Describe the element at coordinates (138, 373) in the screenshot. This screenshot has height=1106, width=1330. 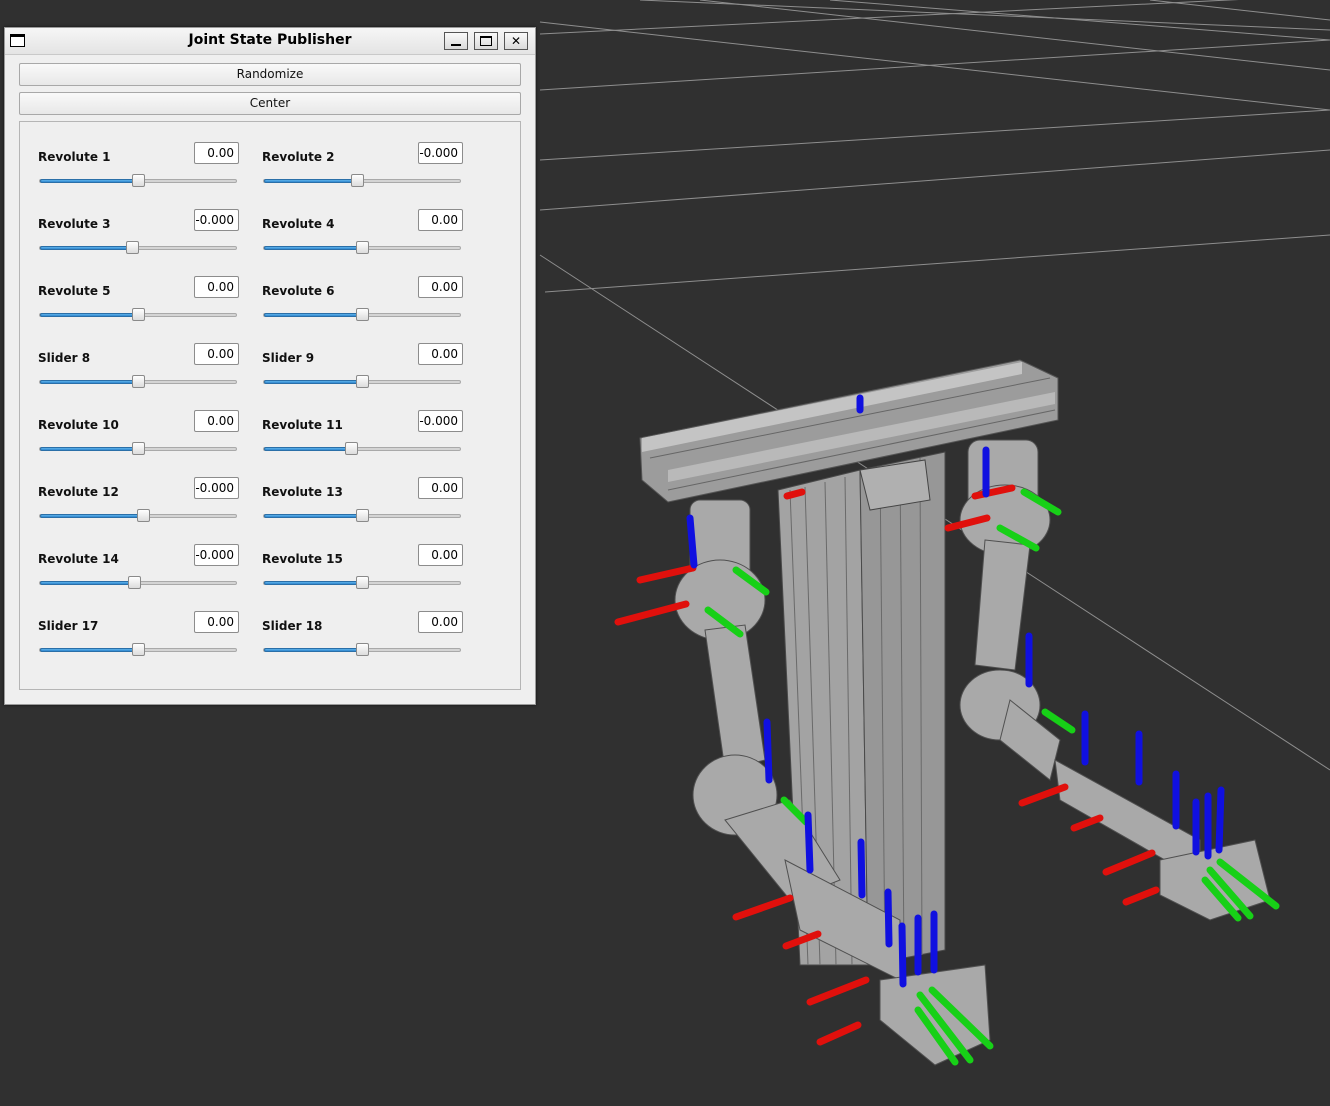
I see `joint-control-7: Slider 8 0.00` at that location.